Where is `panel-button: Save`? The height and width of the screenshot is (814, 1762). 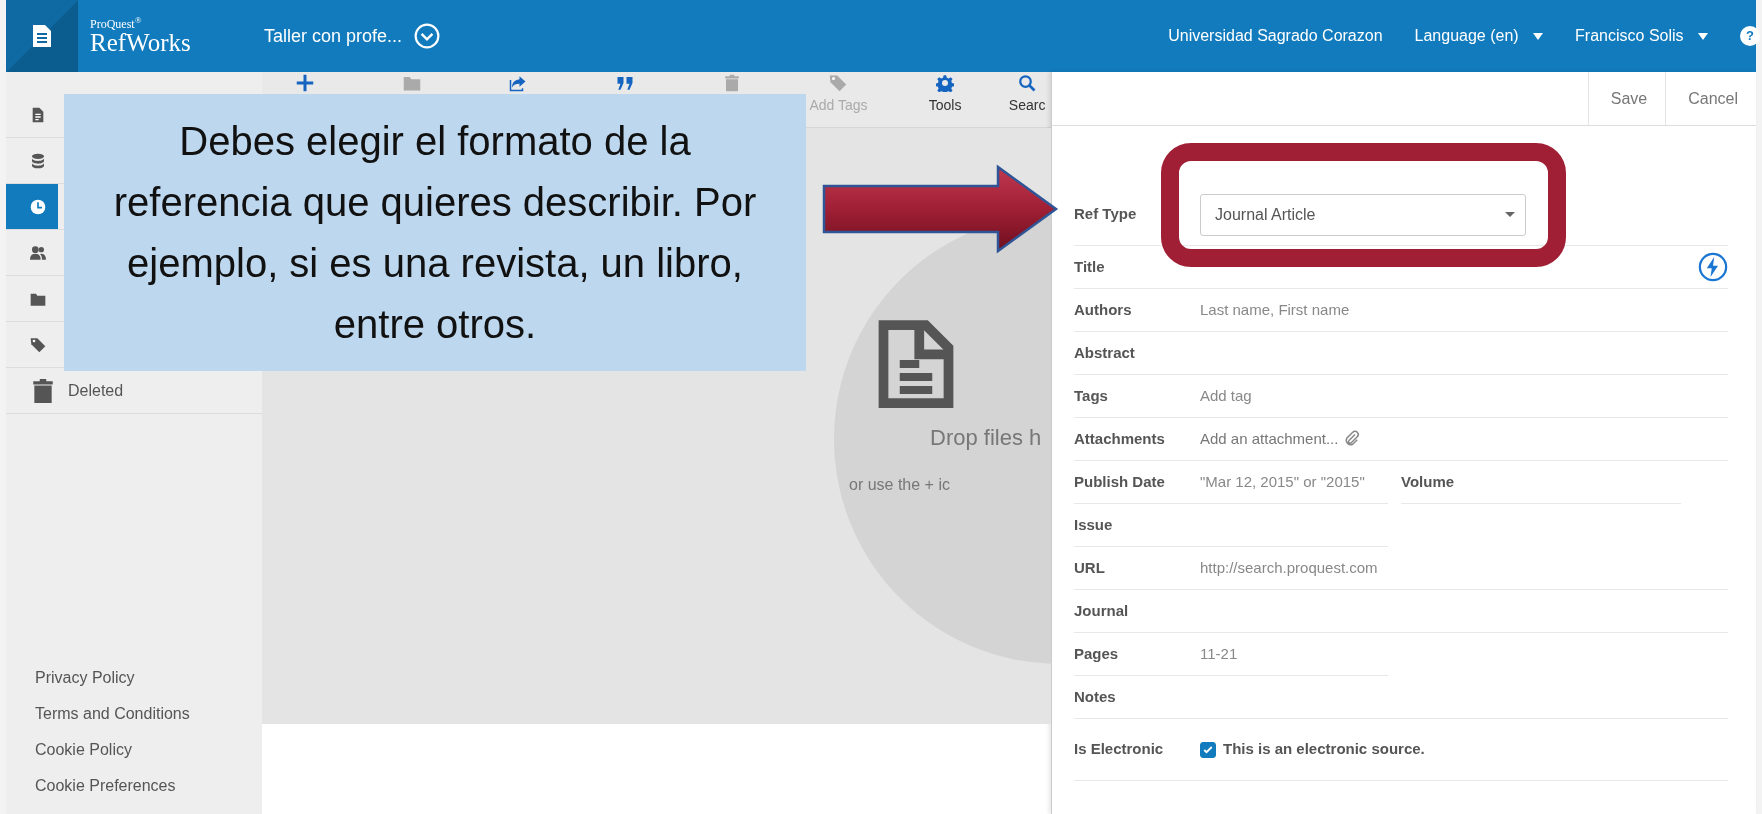 panel-button: Save is located at coordinates (1626, 98).